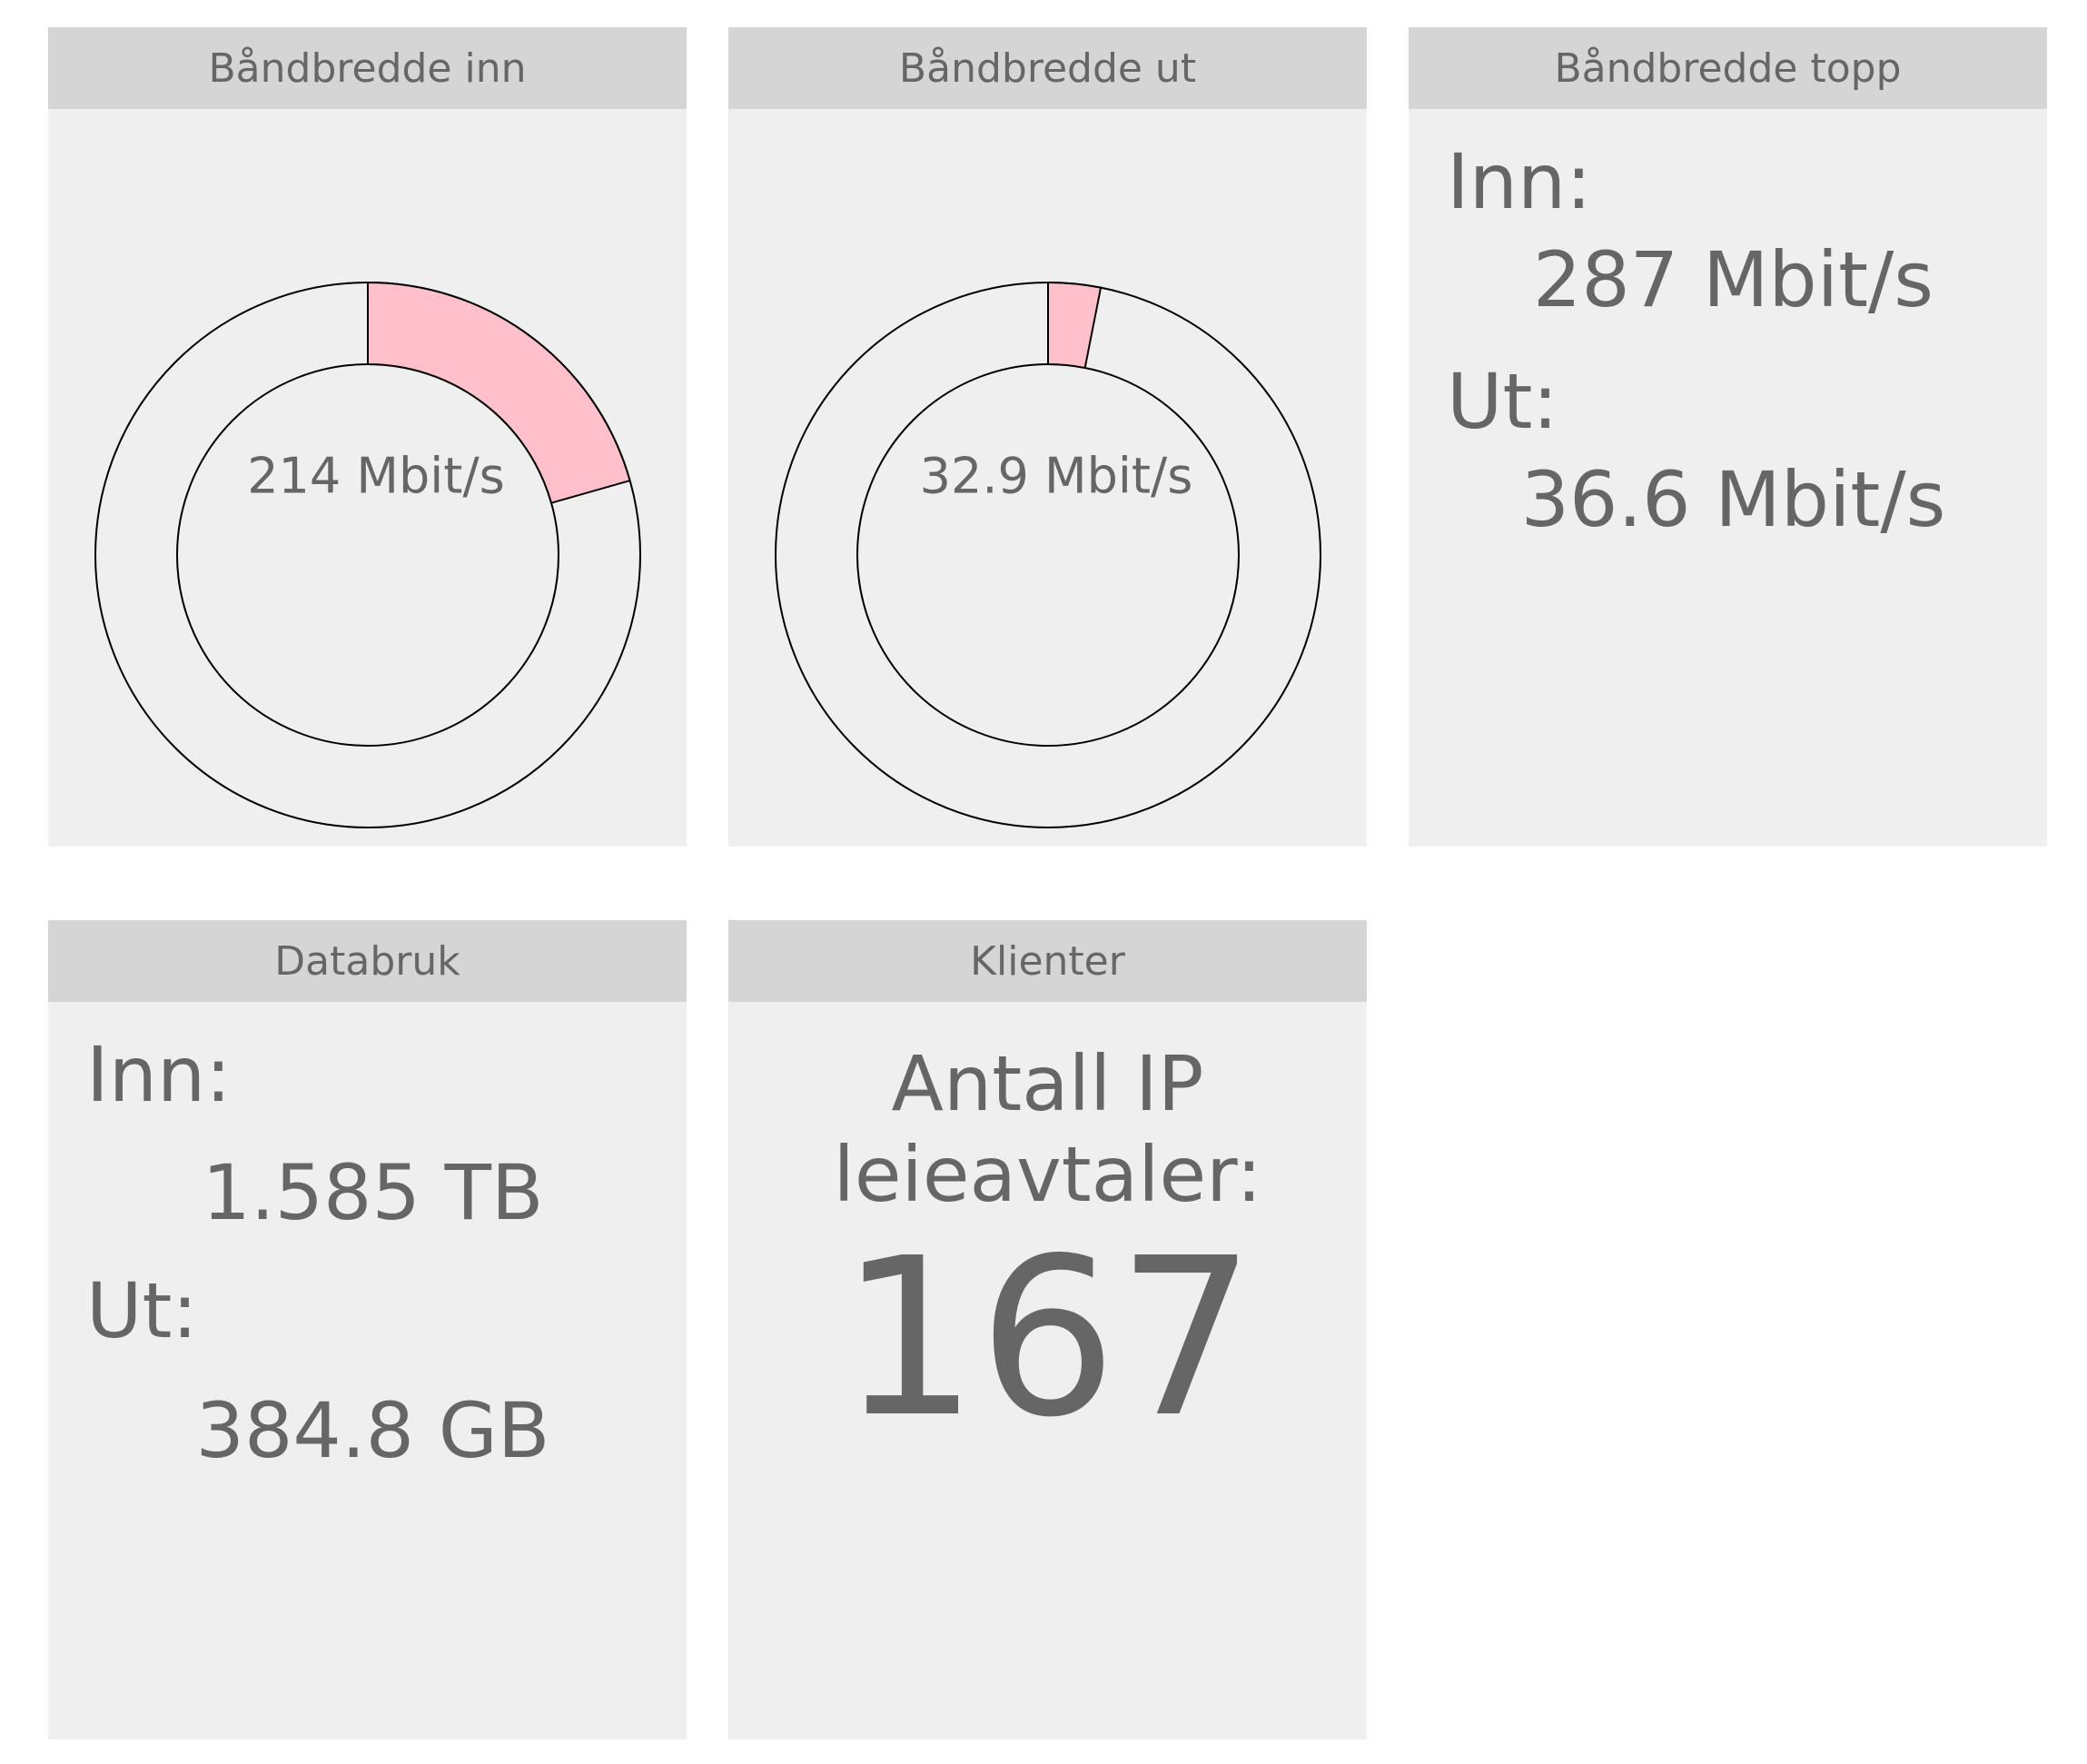  Describe the element at coordinates (1502, 401) in the screenshot. I see `peak-out-label: Ut:` at that location.